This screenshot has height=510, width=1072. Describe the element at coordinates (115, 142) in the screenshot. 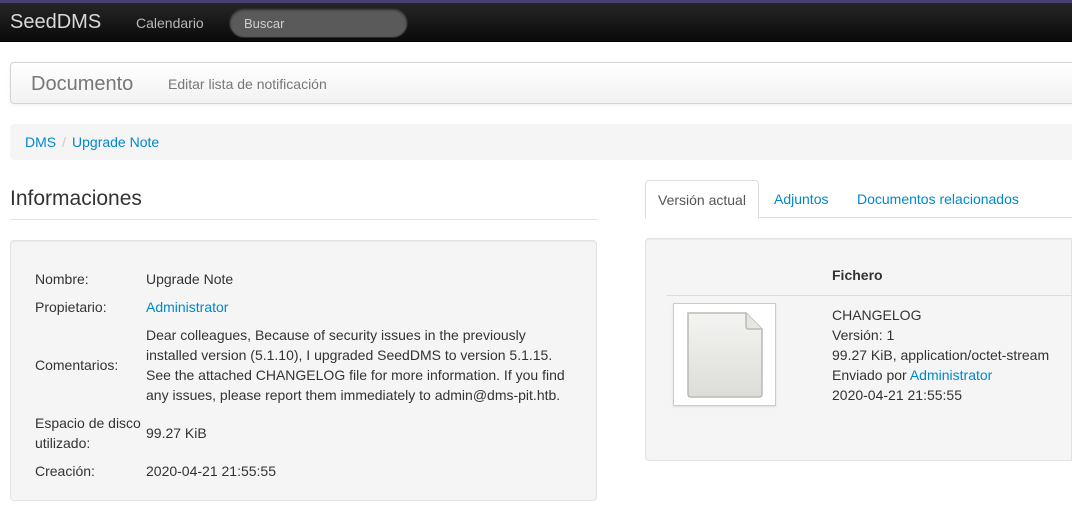

I see `breadcrumb-item-document: Upgrade Note` at that location.